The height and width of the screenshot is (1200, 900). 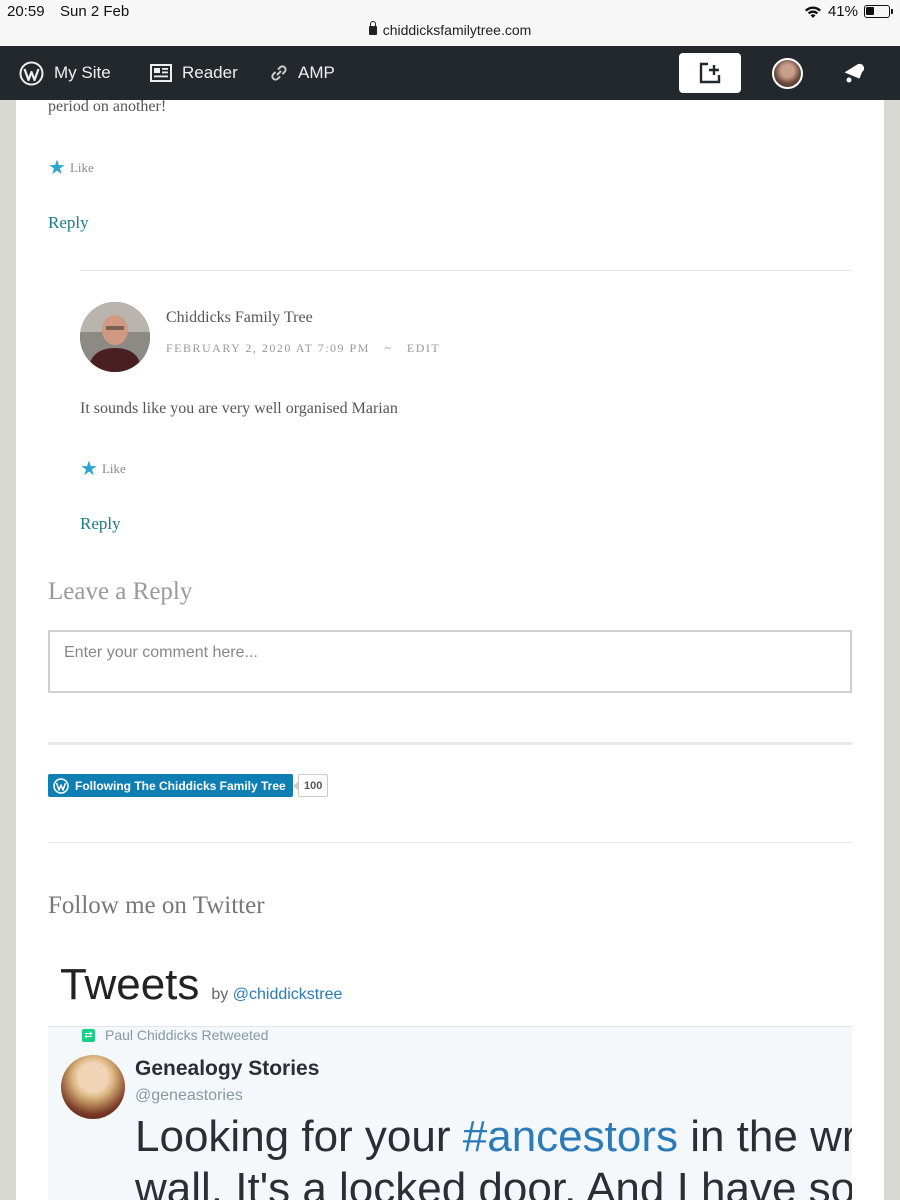 I want to click on tweet-author-username: @geneastories, so click(x=189, y=1096).